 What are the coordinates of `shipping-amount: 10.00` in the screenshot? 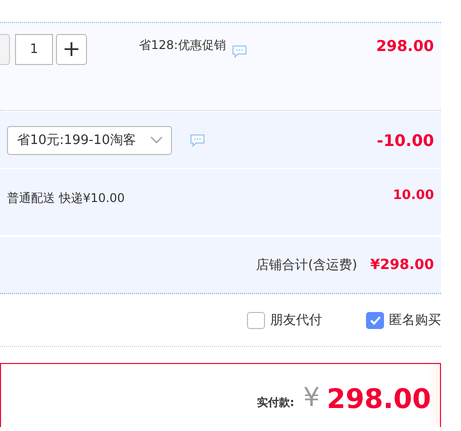 It's located at (413, 195).